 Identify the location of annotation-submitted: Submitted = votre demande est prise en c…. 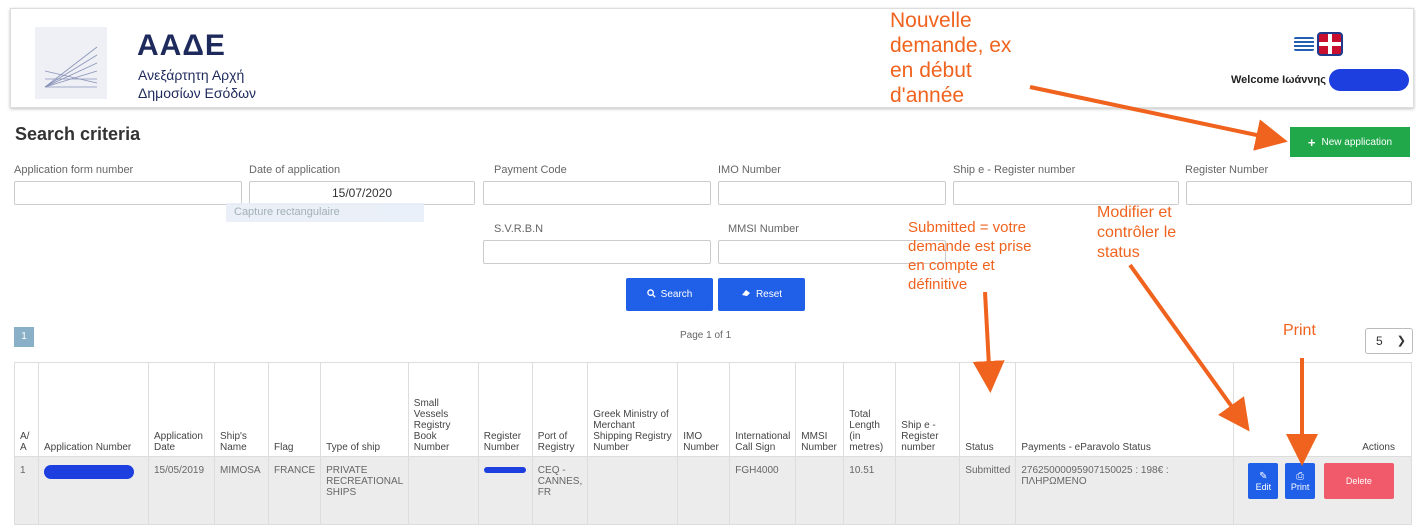
(969, 256).